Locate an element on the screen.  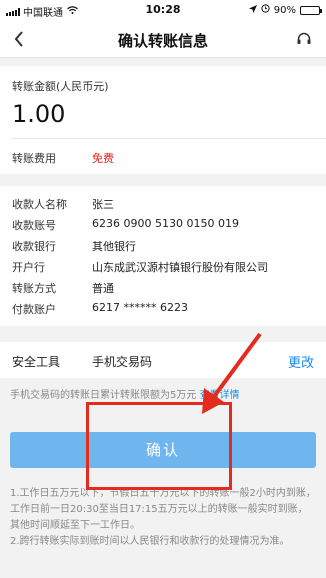
transfer-method-label: 转账方式 is located at coordinates (34, 288).